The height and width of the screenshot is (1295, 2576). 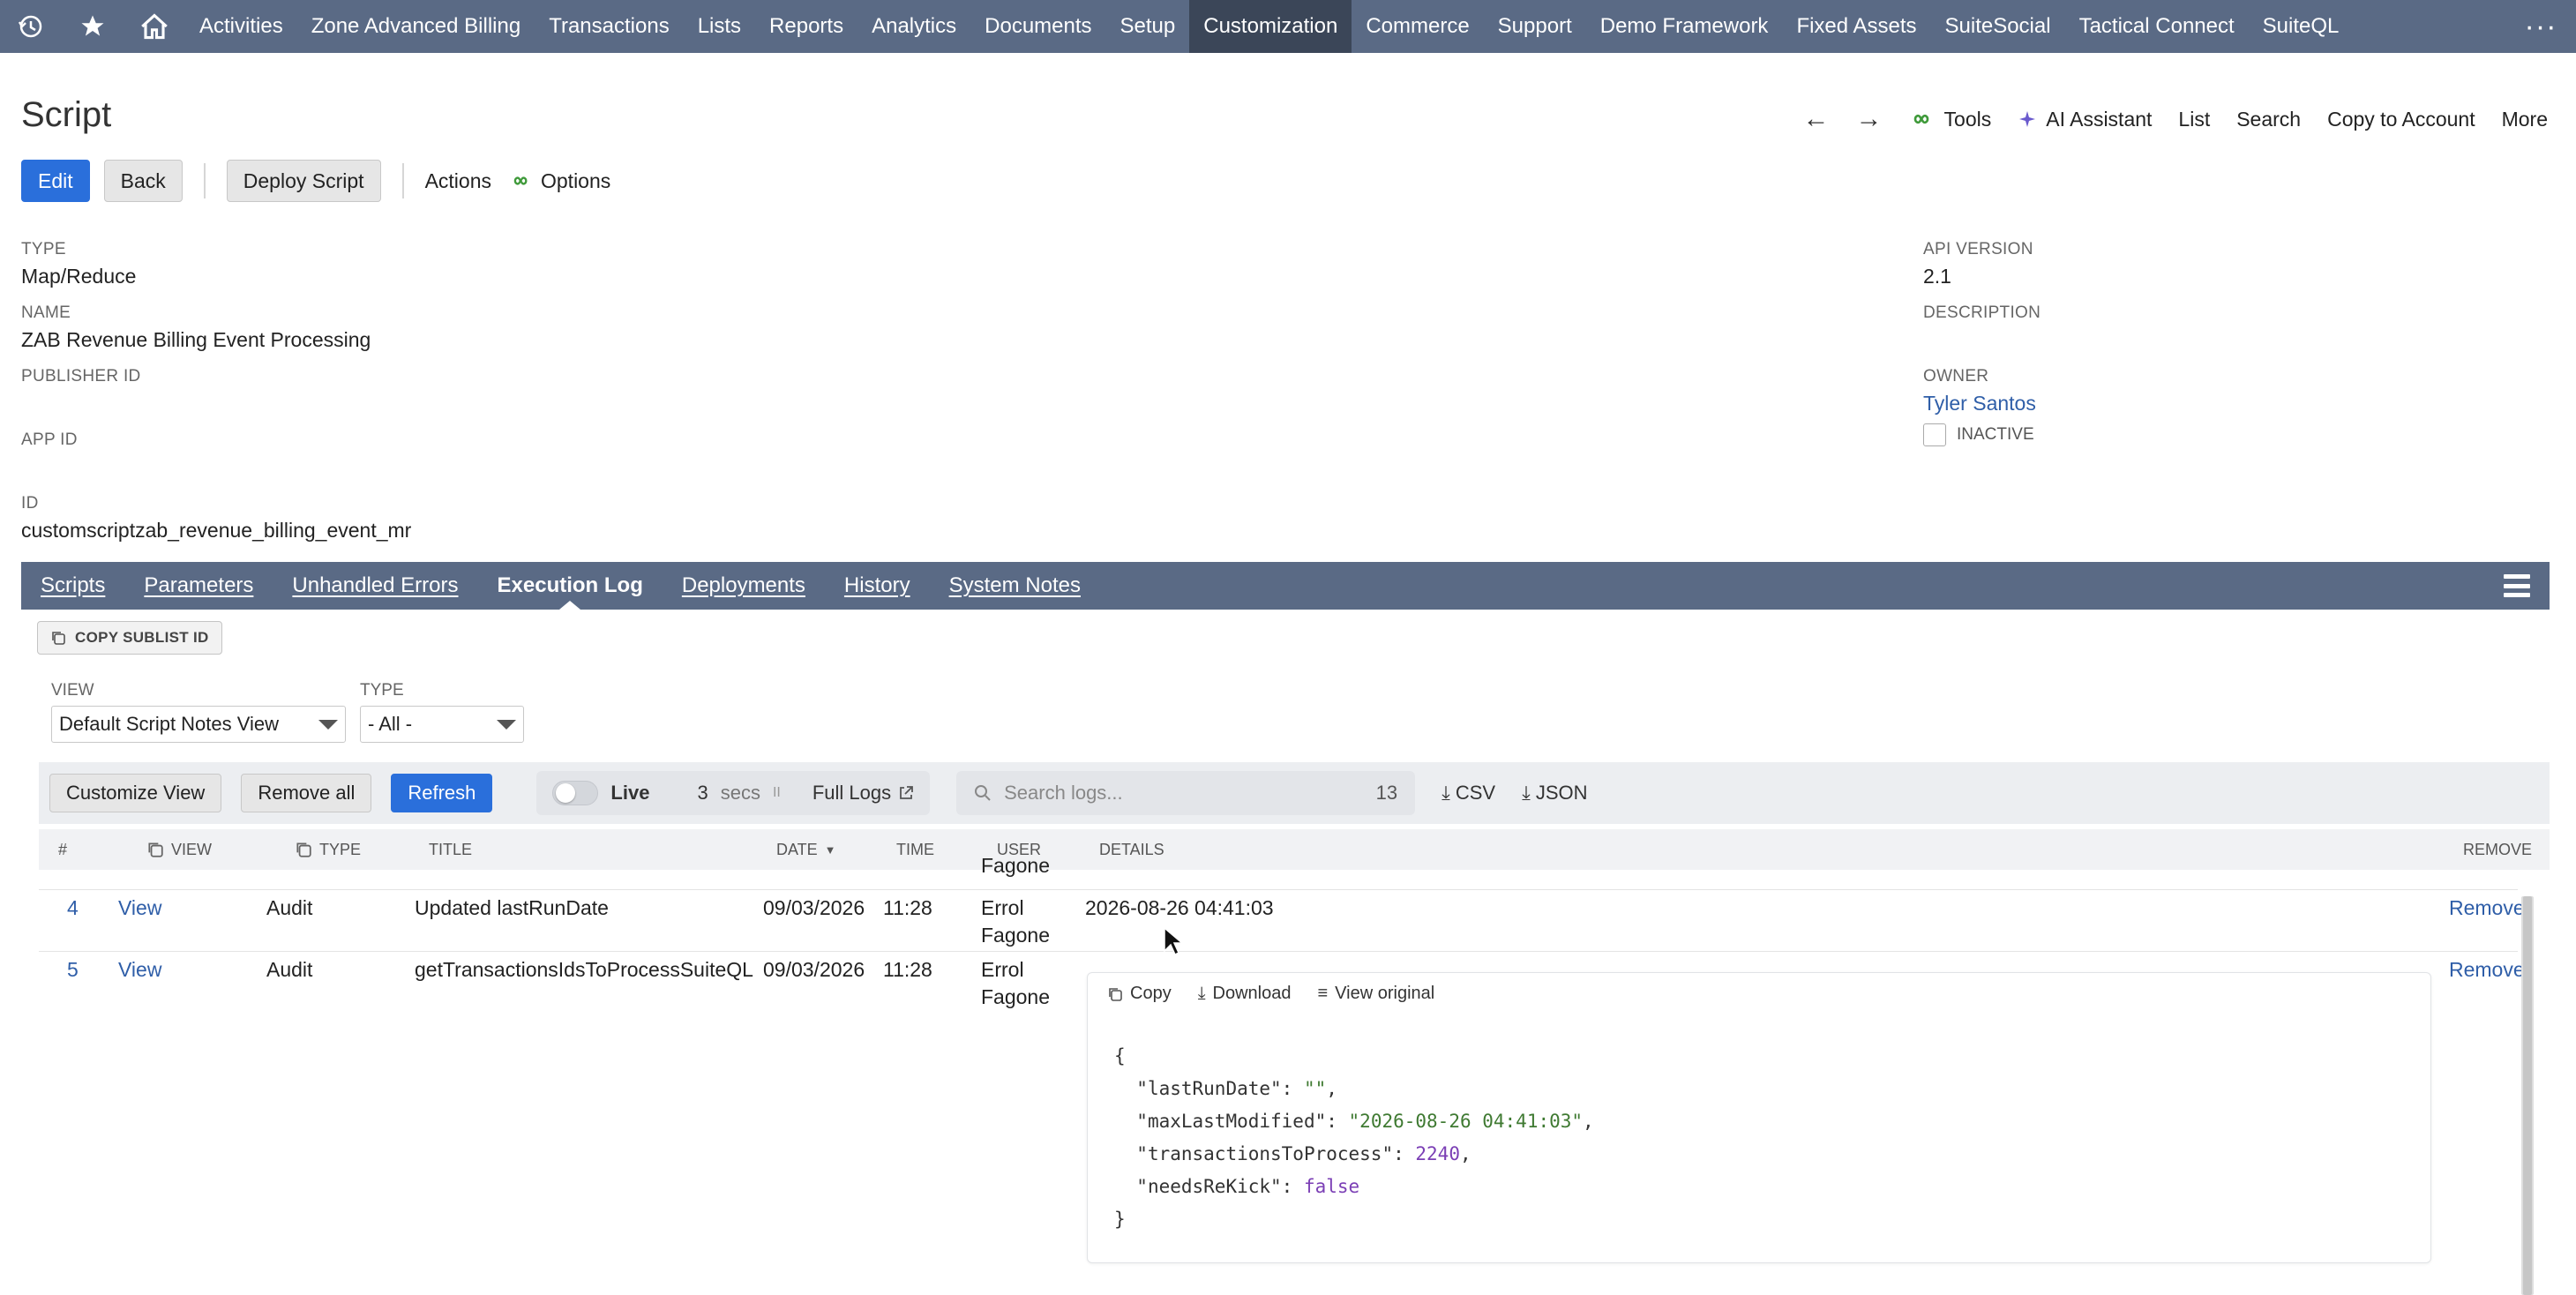 What do you see at coordinates (1120, 1219) in the screenshot?
I see `json-close-brace: }` at bounding box center [1120, 1219].